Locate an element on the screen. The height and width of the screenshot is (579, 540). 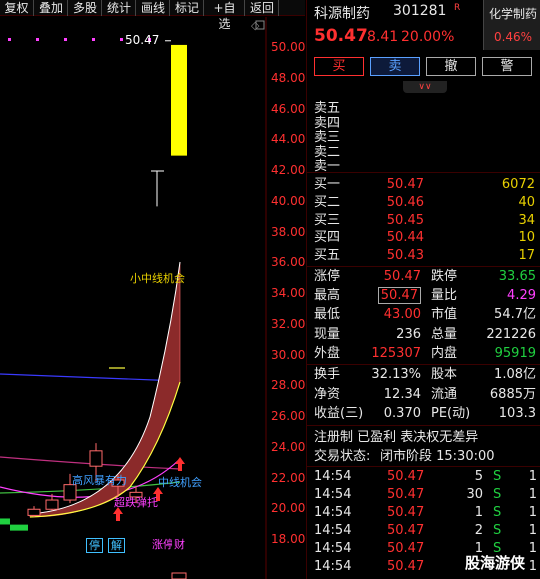
stat-value: 4.29 is located at coordinates (521, 296).